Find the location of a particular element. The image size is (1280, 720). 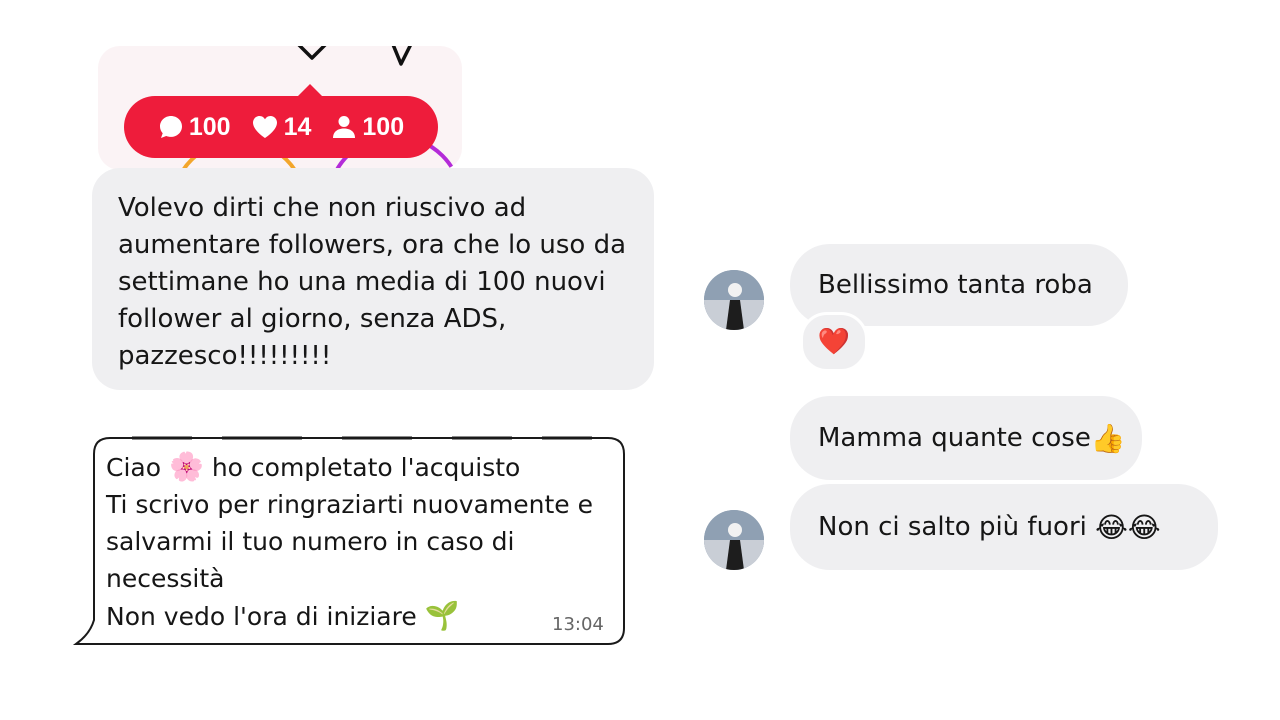

greeting-text: Ciao is located at coordinates (134, 467).